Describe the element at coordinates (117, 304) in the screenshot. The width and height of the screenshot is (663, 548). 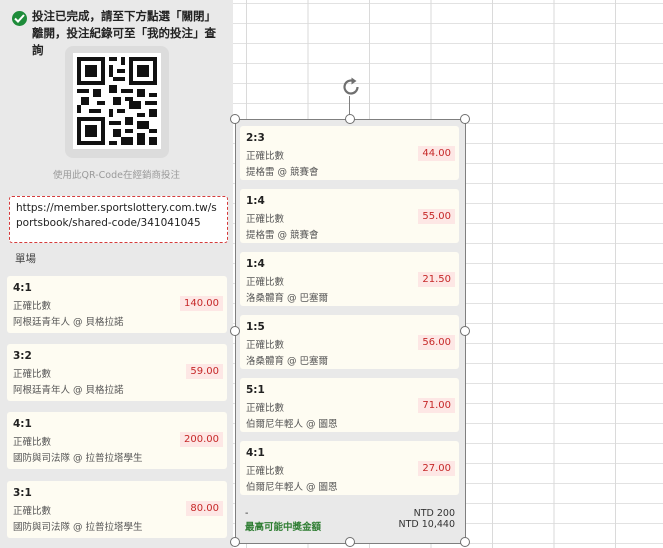
I see `bet-card: 4:1 正確比數 阿根廷青年人 @ 貝格拉諾 140.00` at that location.